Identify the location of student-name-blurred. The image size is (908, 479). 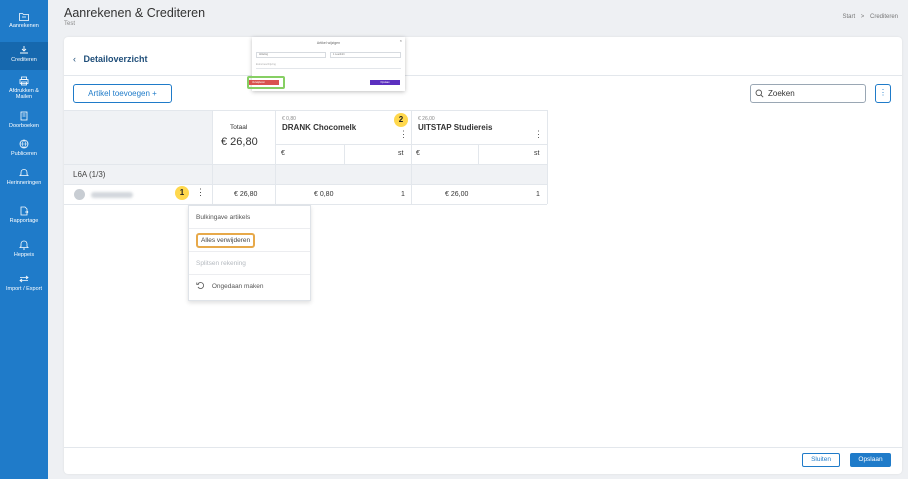
(112, 195).